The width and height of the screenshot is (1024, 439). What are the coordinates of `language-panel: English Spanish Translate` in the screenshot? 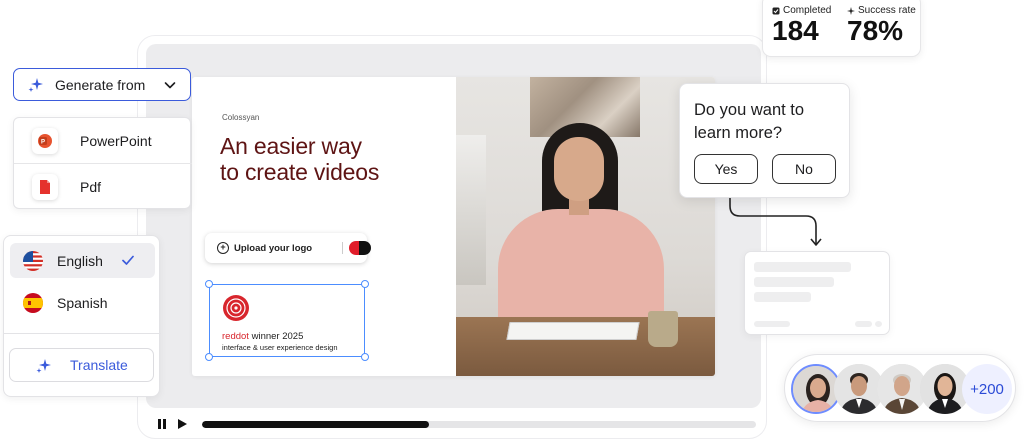 It's located at (82, 316).